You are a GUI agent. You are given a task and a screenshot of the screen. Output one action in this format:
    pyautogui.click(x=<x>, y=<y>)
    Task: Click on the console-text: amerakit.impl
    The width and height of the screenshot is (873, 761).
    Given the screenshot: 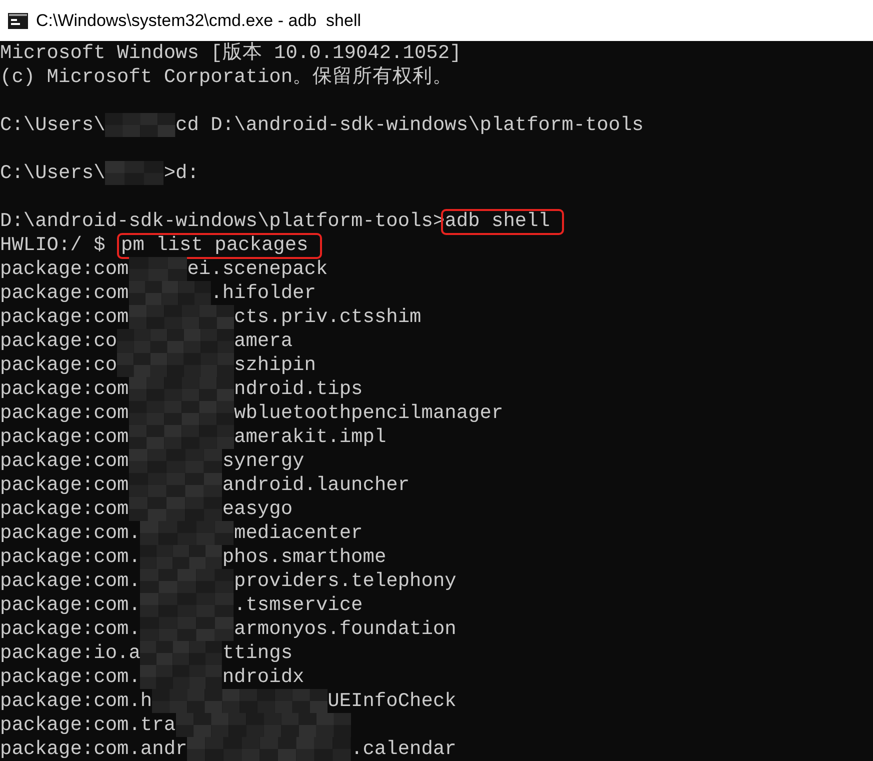 What is the action you would take?
    pyautogui.click(x=310, y=437)
    